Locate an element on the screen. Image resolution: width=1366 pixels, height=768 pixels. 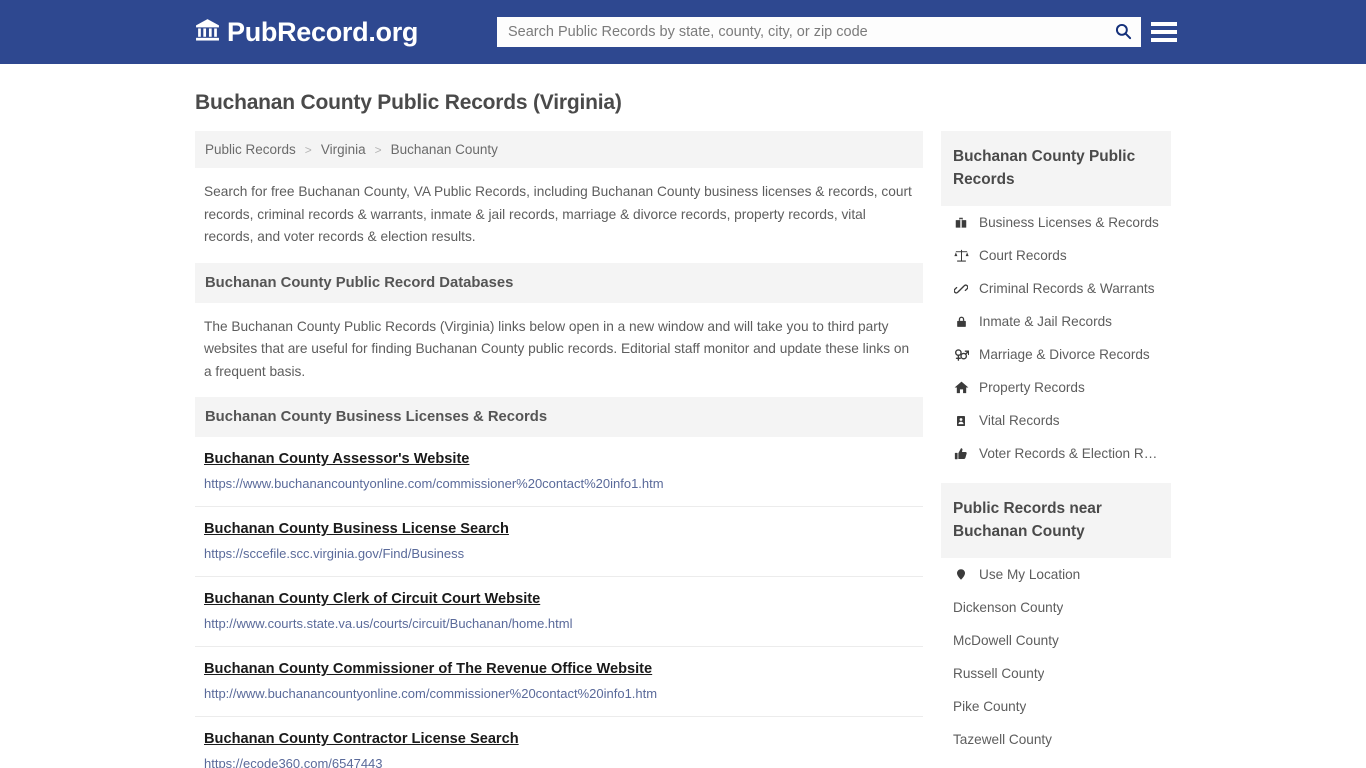
sidebar-item-label: Pike County is located at coordinates (990, 706).